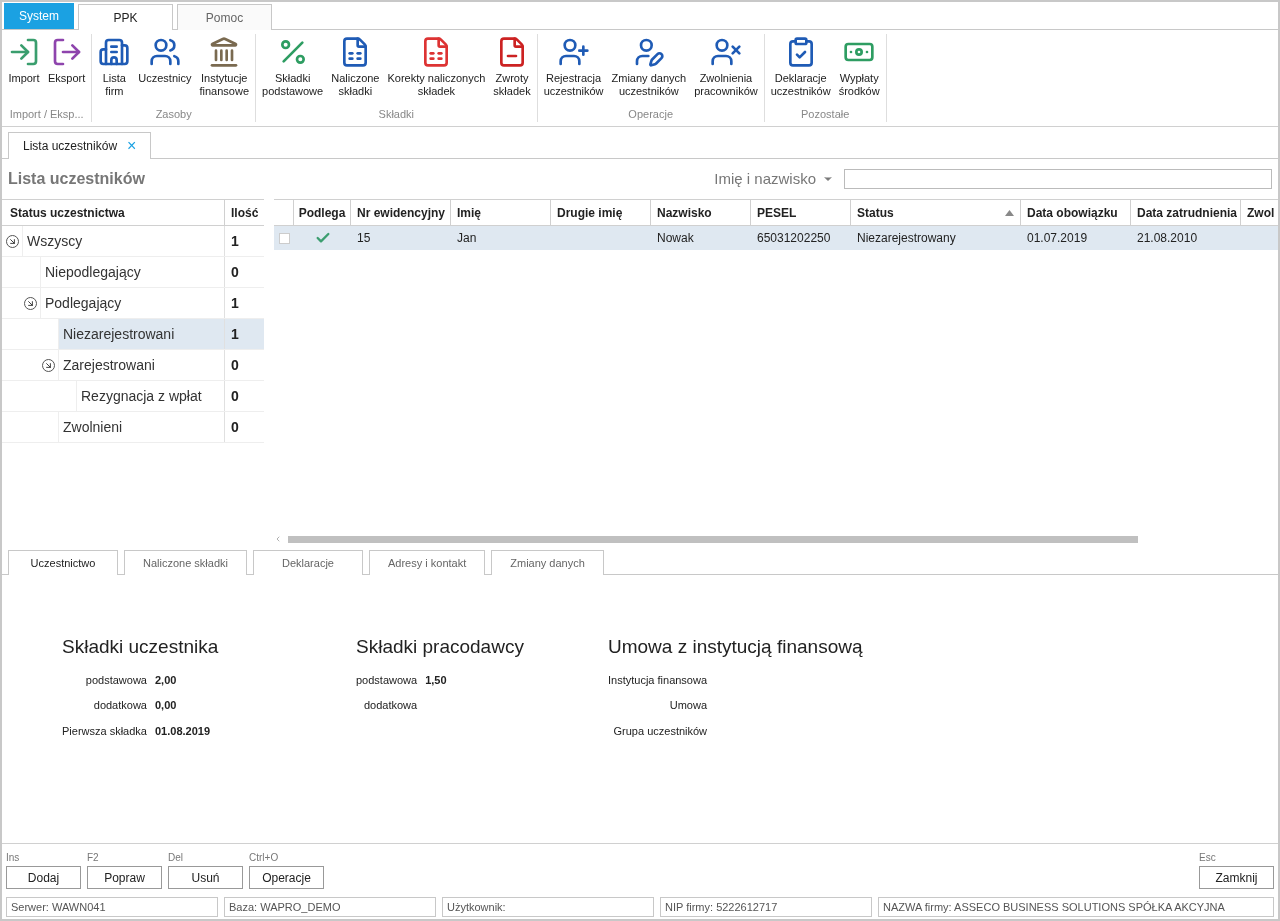 Image resolution: width=1280 pixels, height=921 pixels. Describe the element at coordinates (726, 70) in the screenshot. I see `ribbon-button: Zwolnienia pracowników` at that location.